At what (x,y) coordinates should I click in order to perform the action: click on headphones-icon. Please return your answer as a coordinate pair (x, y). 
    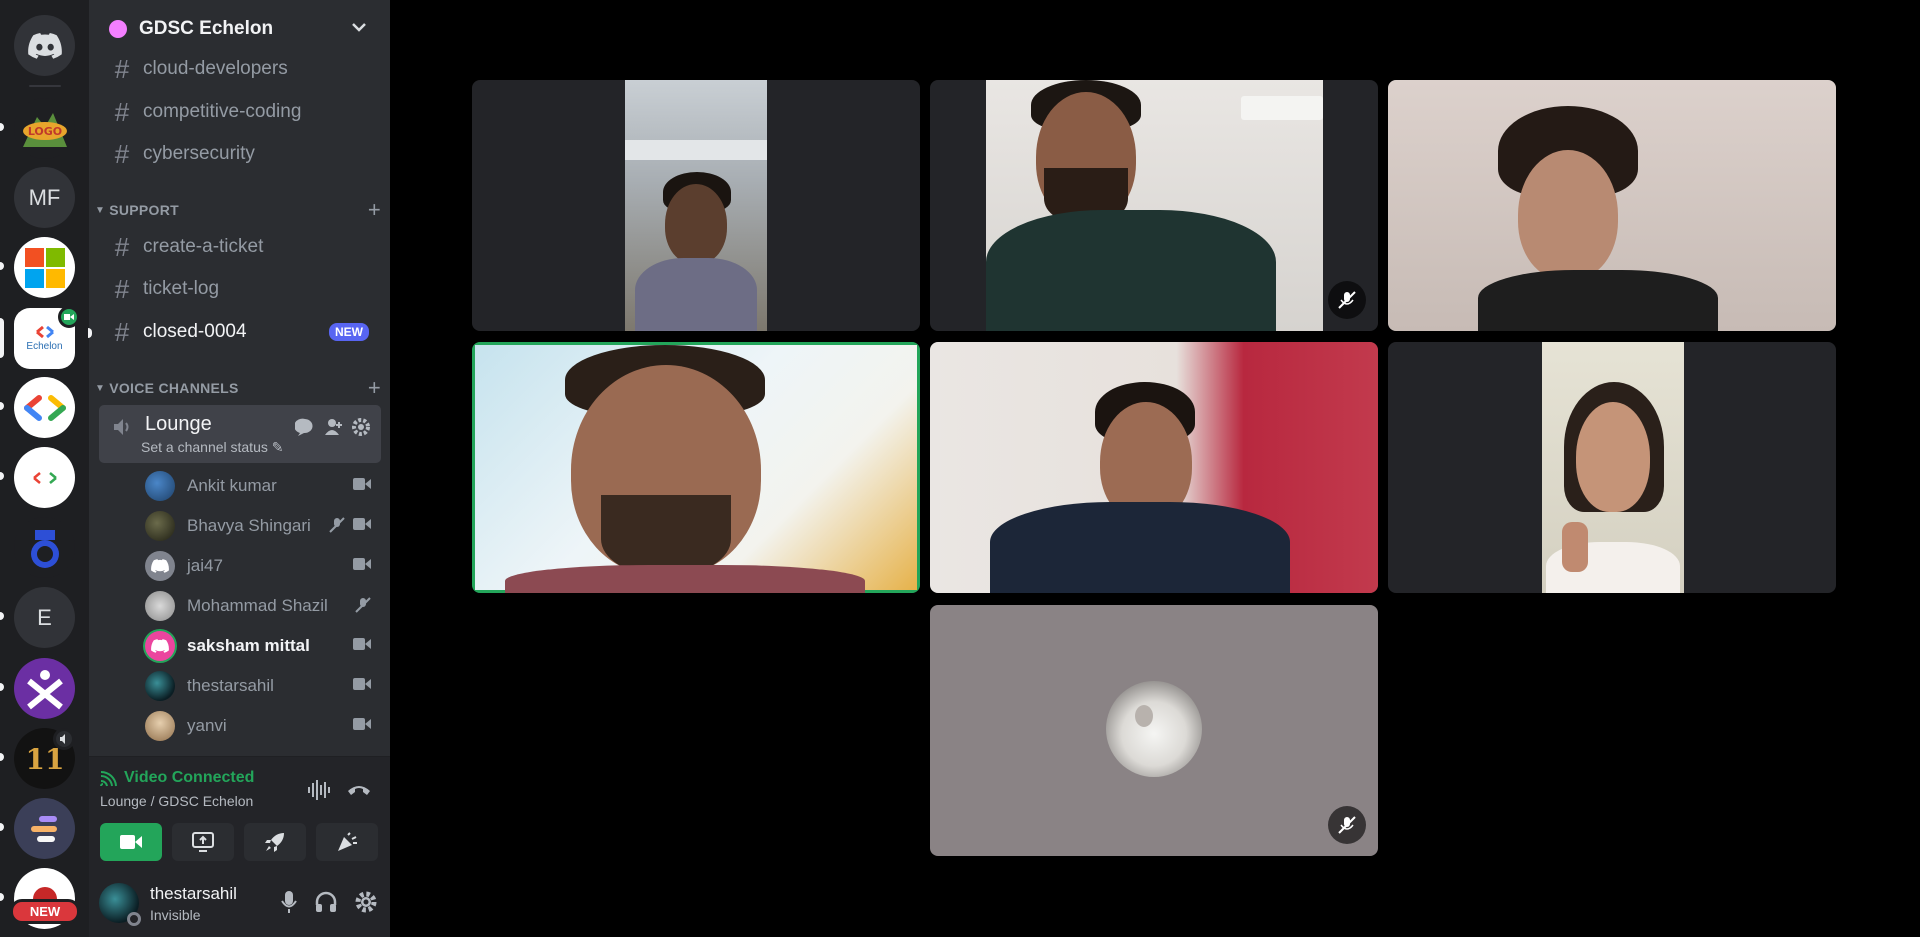
    Looking at the image, I should click on (326, 902).